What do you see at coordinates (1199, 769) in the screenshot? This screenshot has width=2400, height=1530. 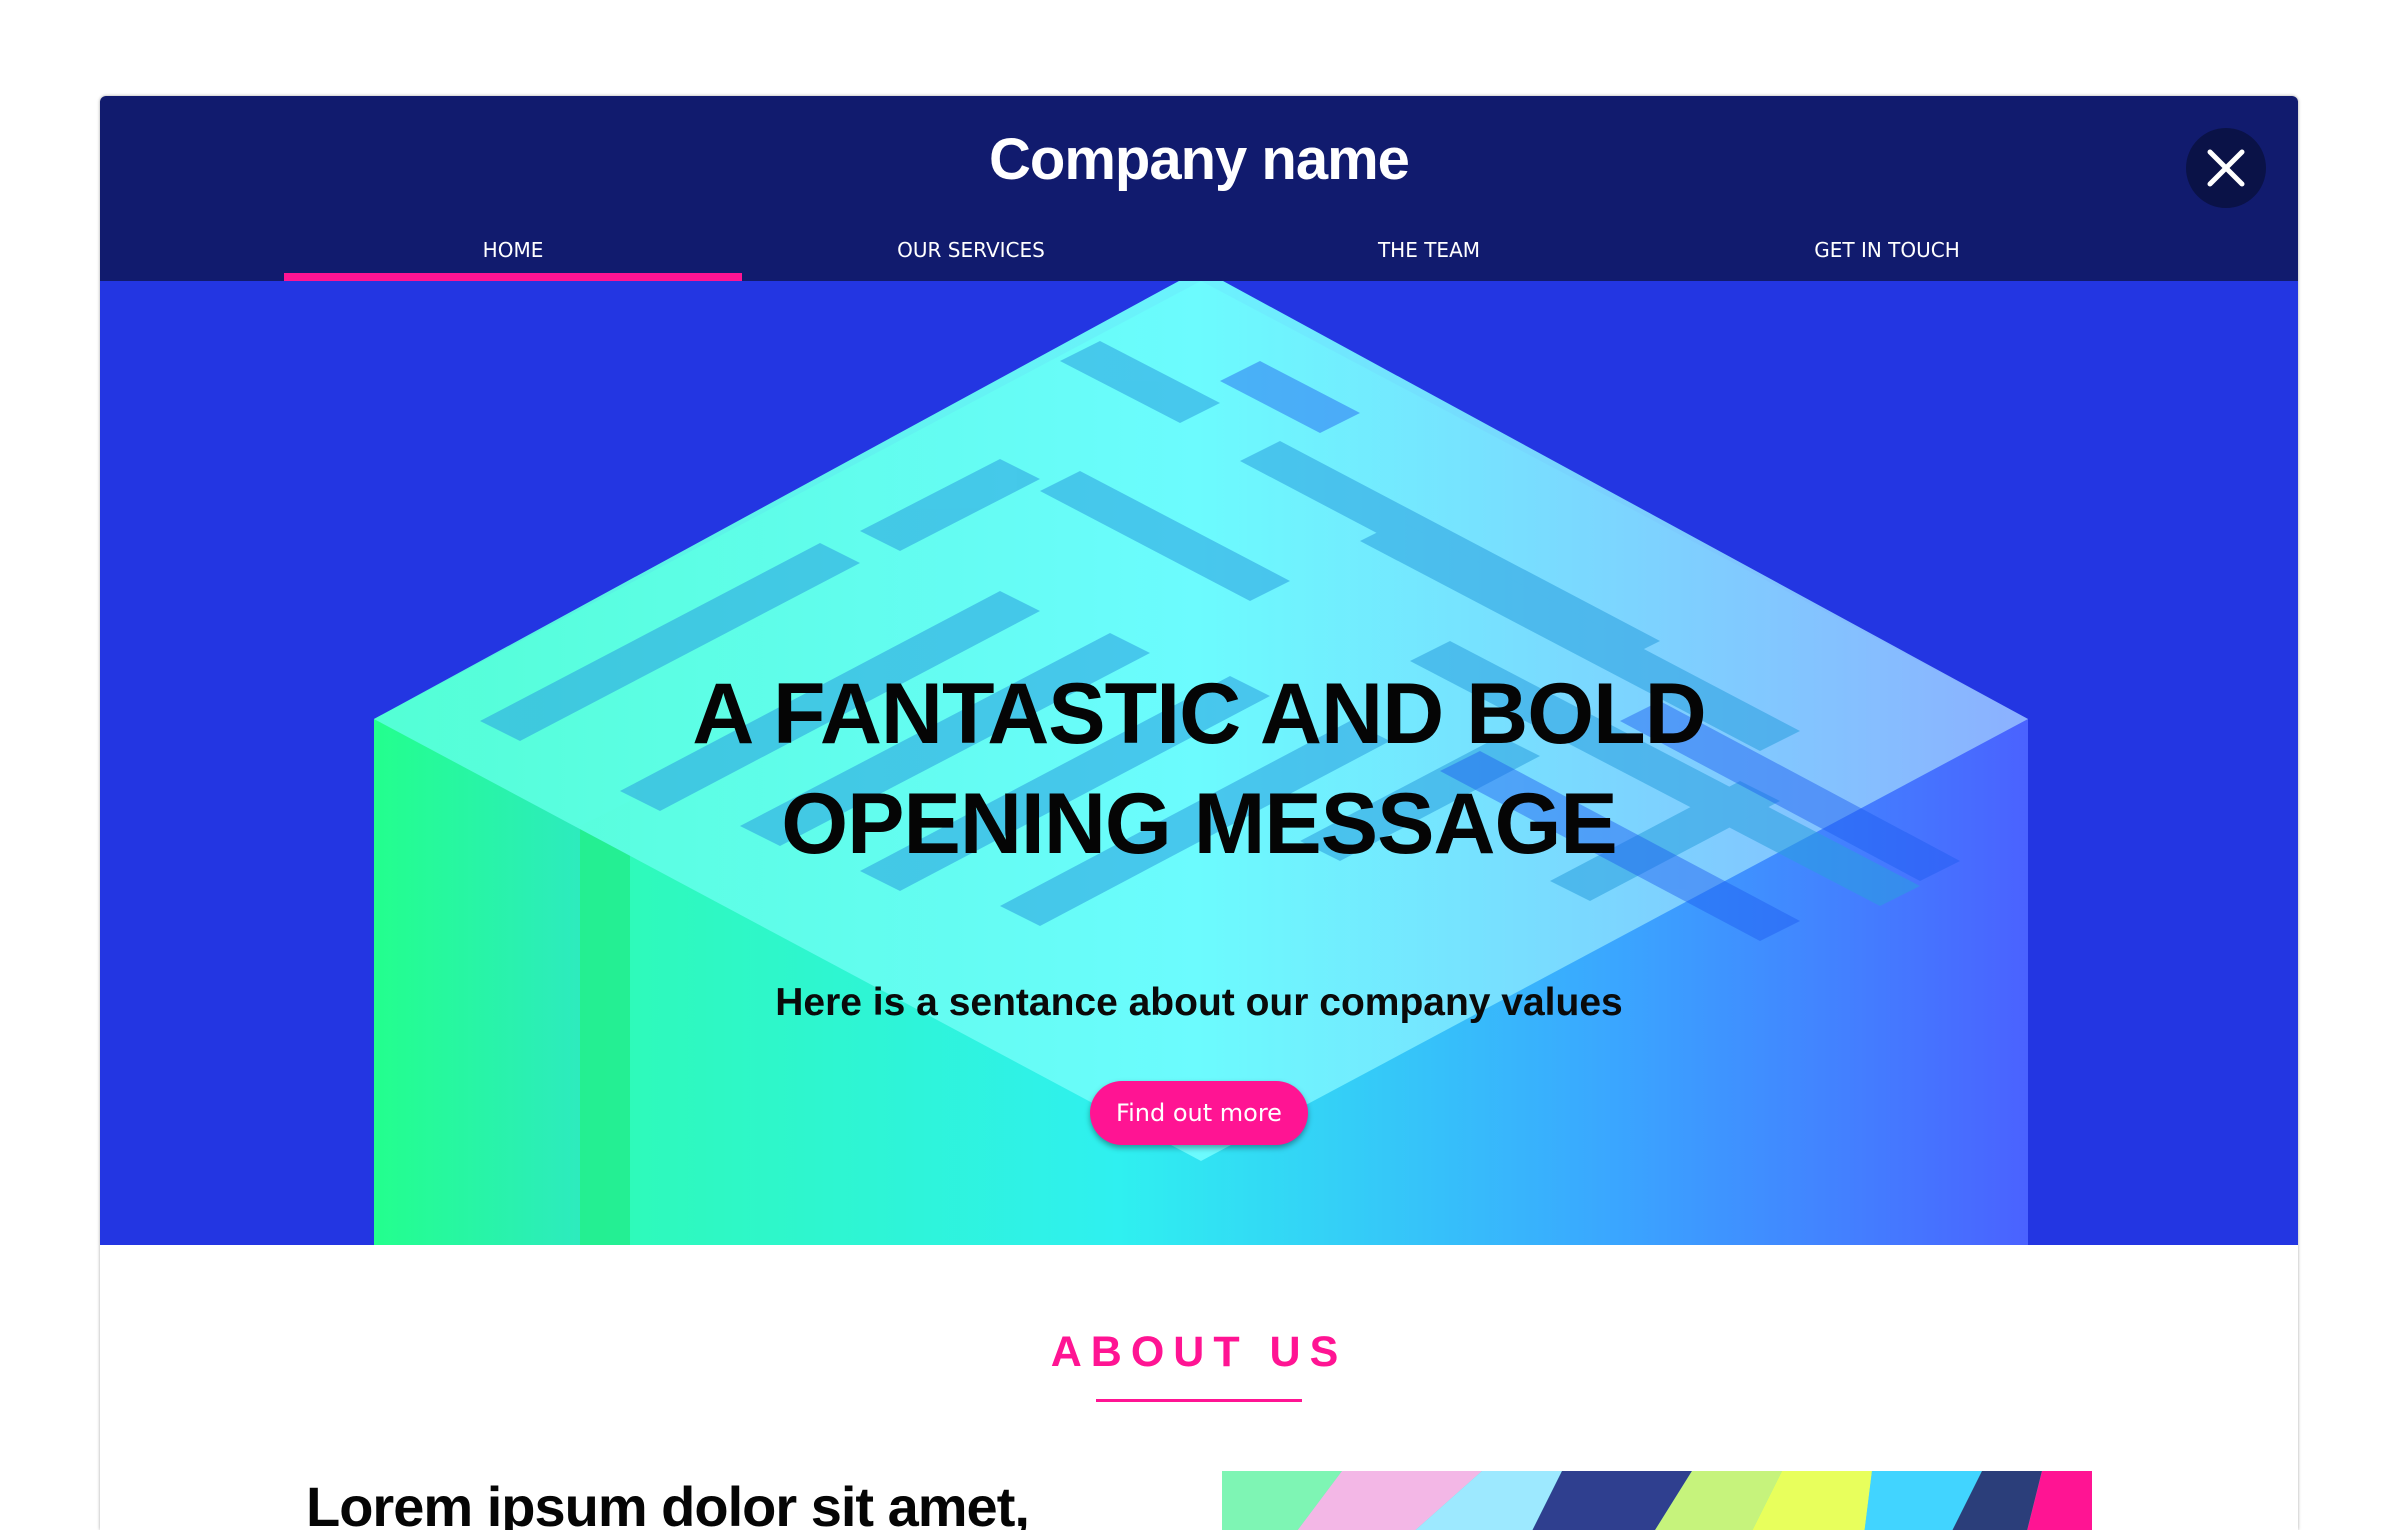 I see `hero-title: A FANTASTIC AND BOLD OPENING MESSAGE` at bounding box center [1199, 769].